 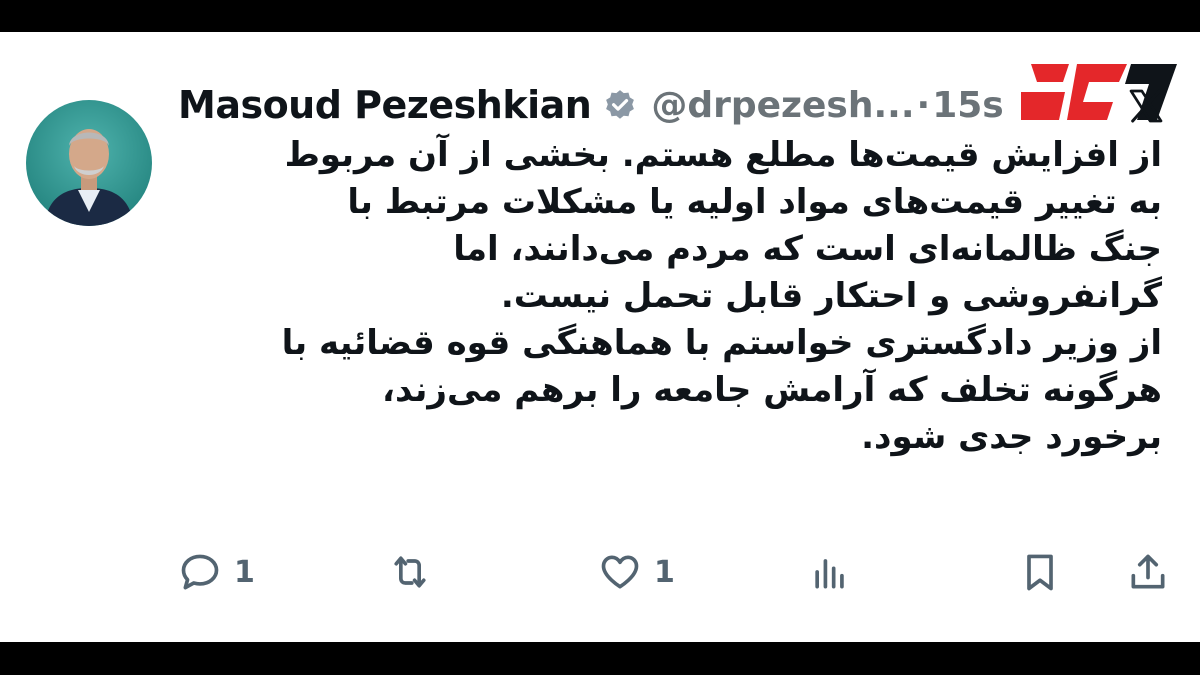 I want to click on tweet-text-line: جنگ ظالمانه‌ای است که مردم می‌دانند، اما, so click(x=807, y=249).